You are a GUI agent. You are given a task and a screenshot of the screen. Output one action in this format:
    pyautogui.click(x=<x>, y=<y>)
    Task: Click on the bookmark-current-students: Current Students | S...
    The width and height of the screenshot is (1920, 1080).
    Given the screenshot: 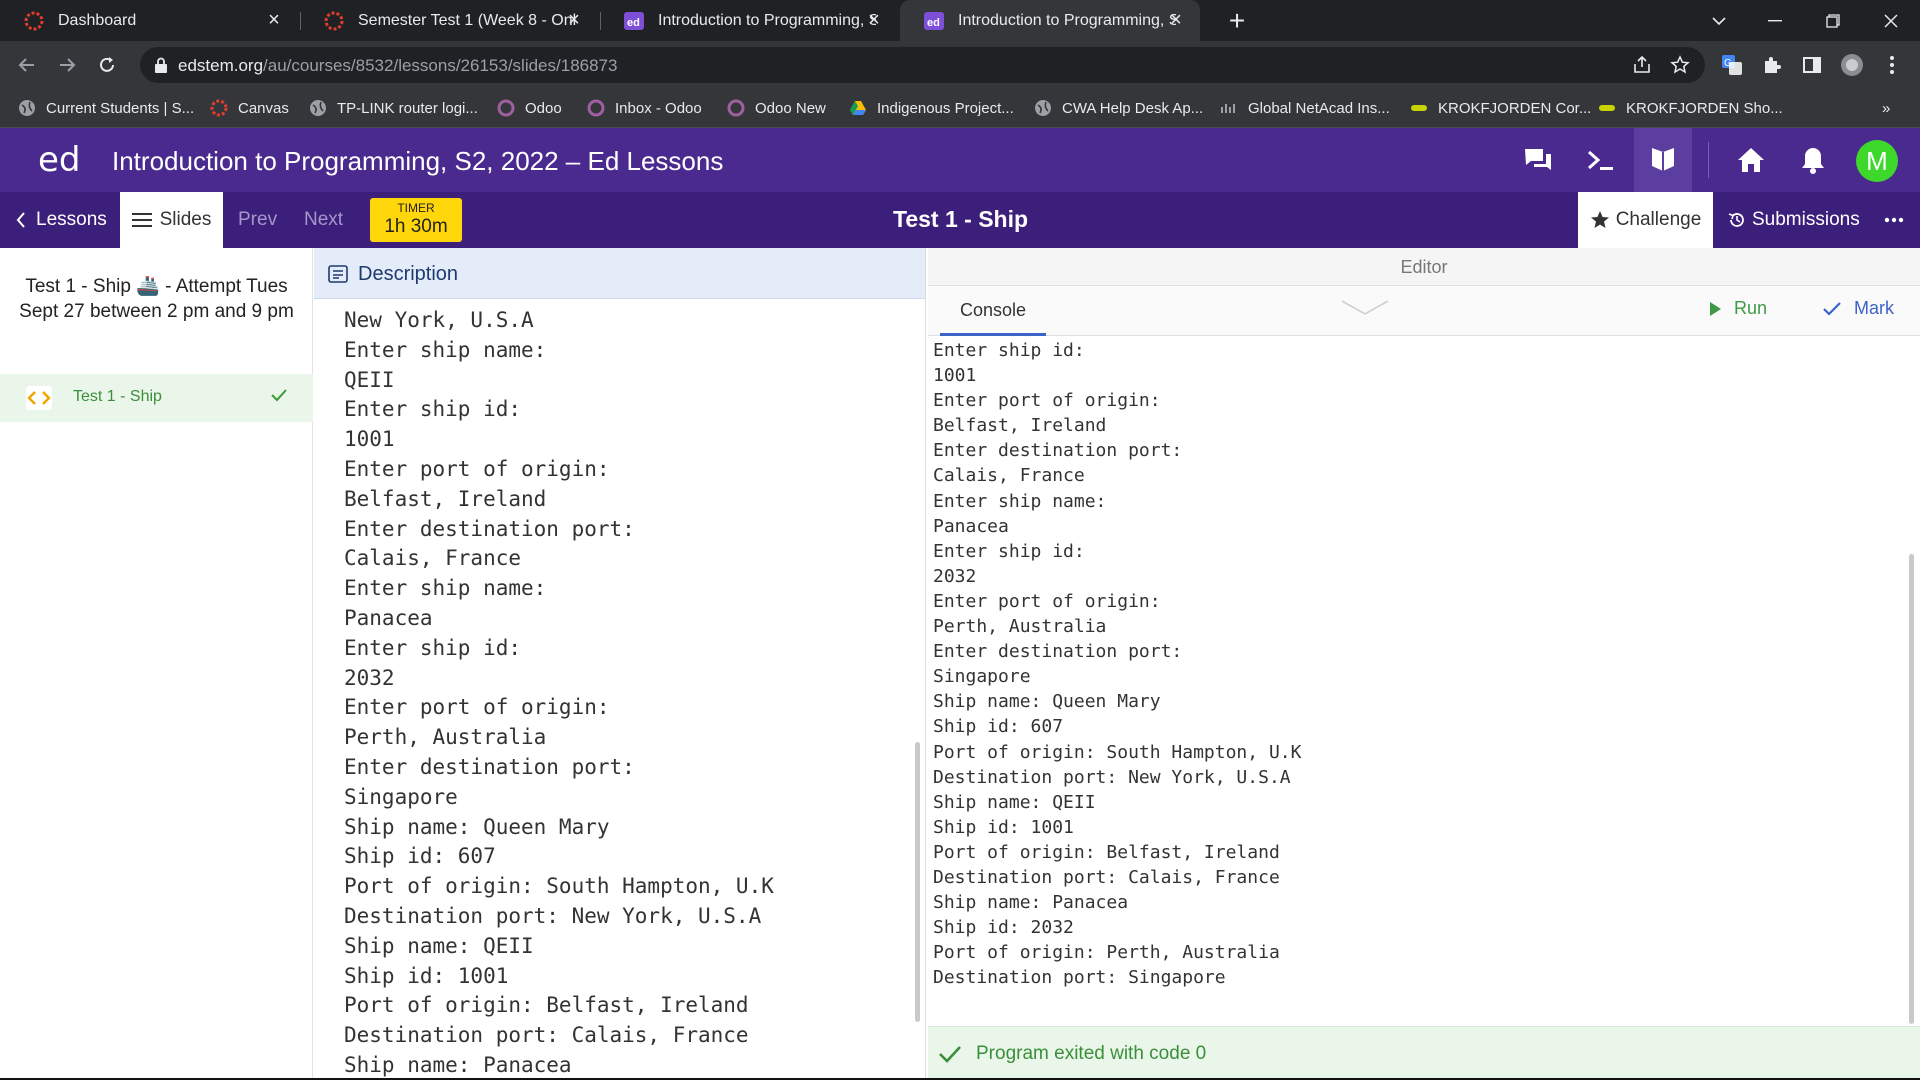 What is the action you would take?
    pyautogui.click(x=106, y=108)
    